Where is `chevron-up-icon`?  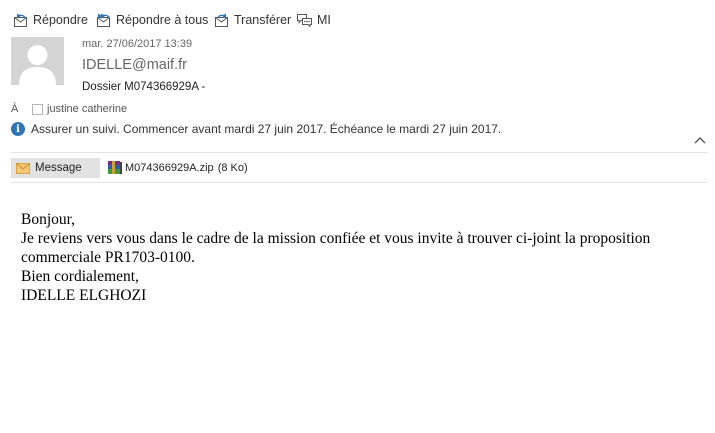 chevron-up-icon is located at coordinates (700, 140).